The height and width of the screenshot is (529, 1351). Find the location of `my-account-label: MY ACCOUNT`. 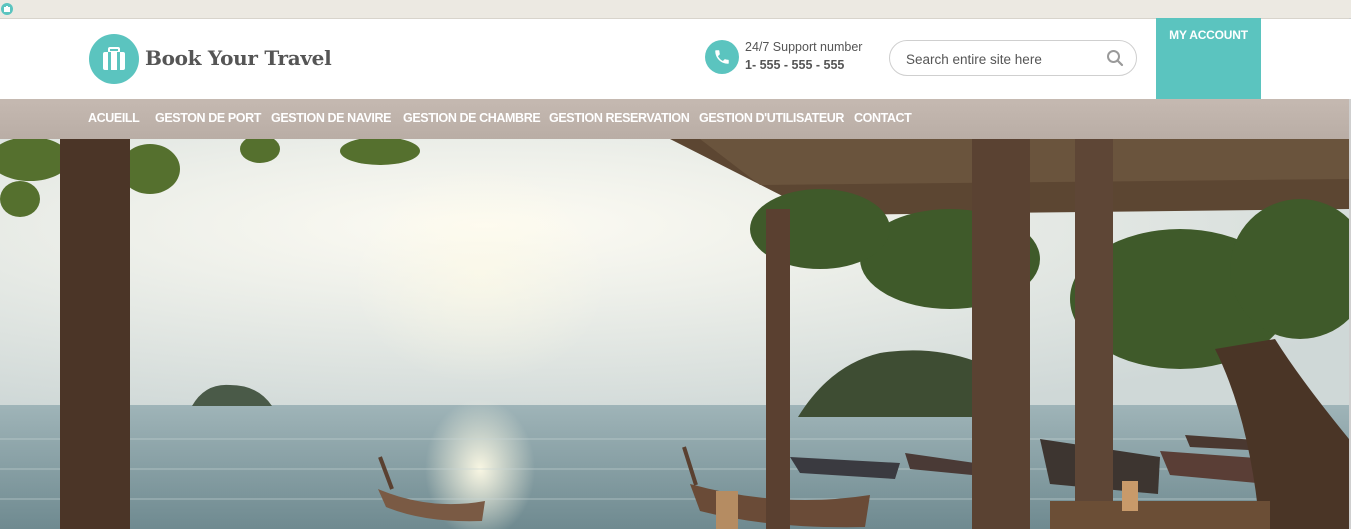

my-account-label: MY ACCOUNT is located at coordinates (1208, 35).